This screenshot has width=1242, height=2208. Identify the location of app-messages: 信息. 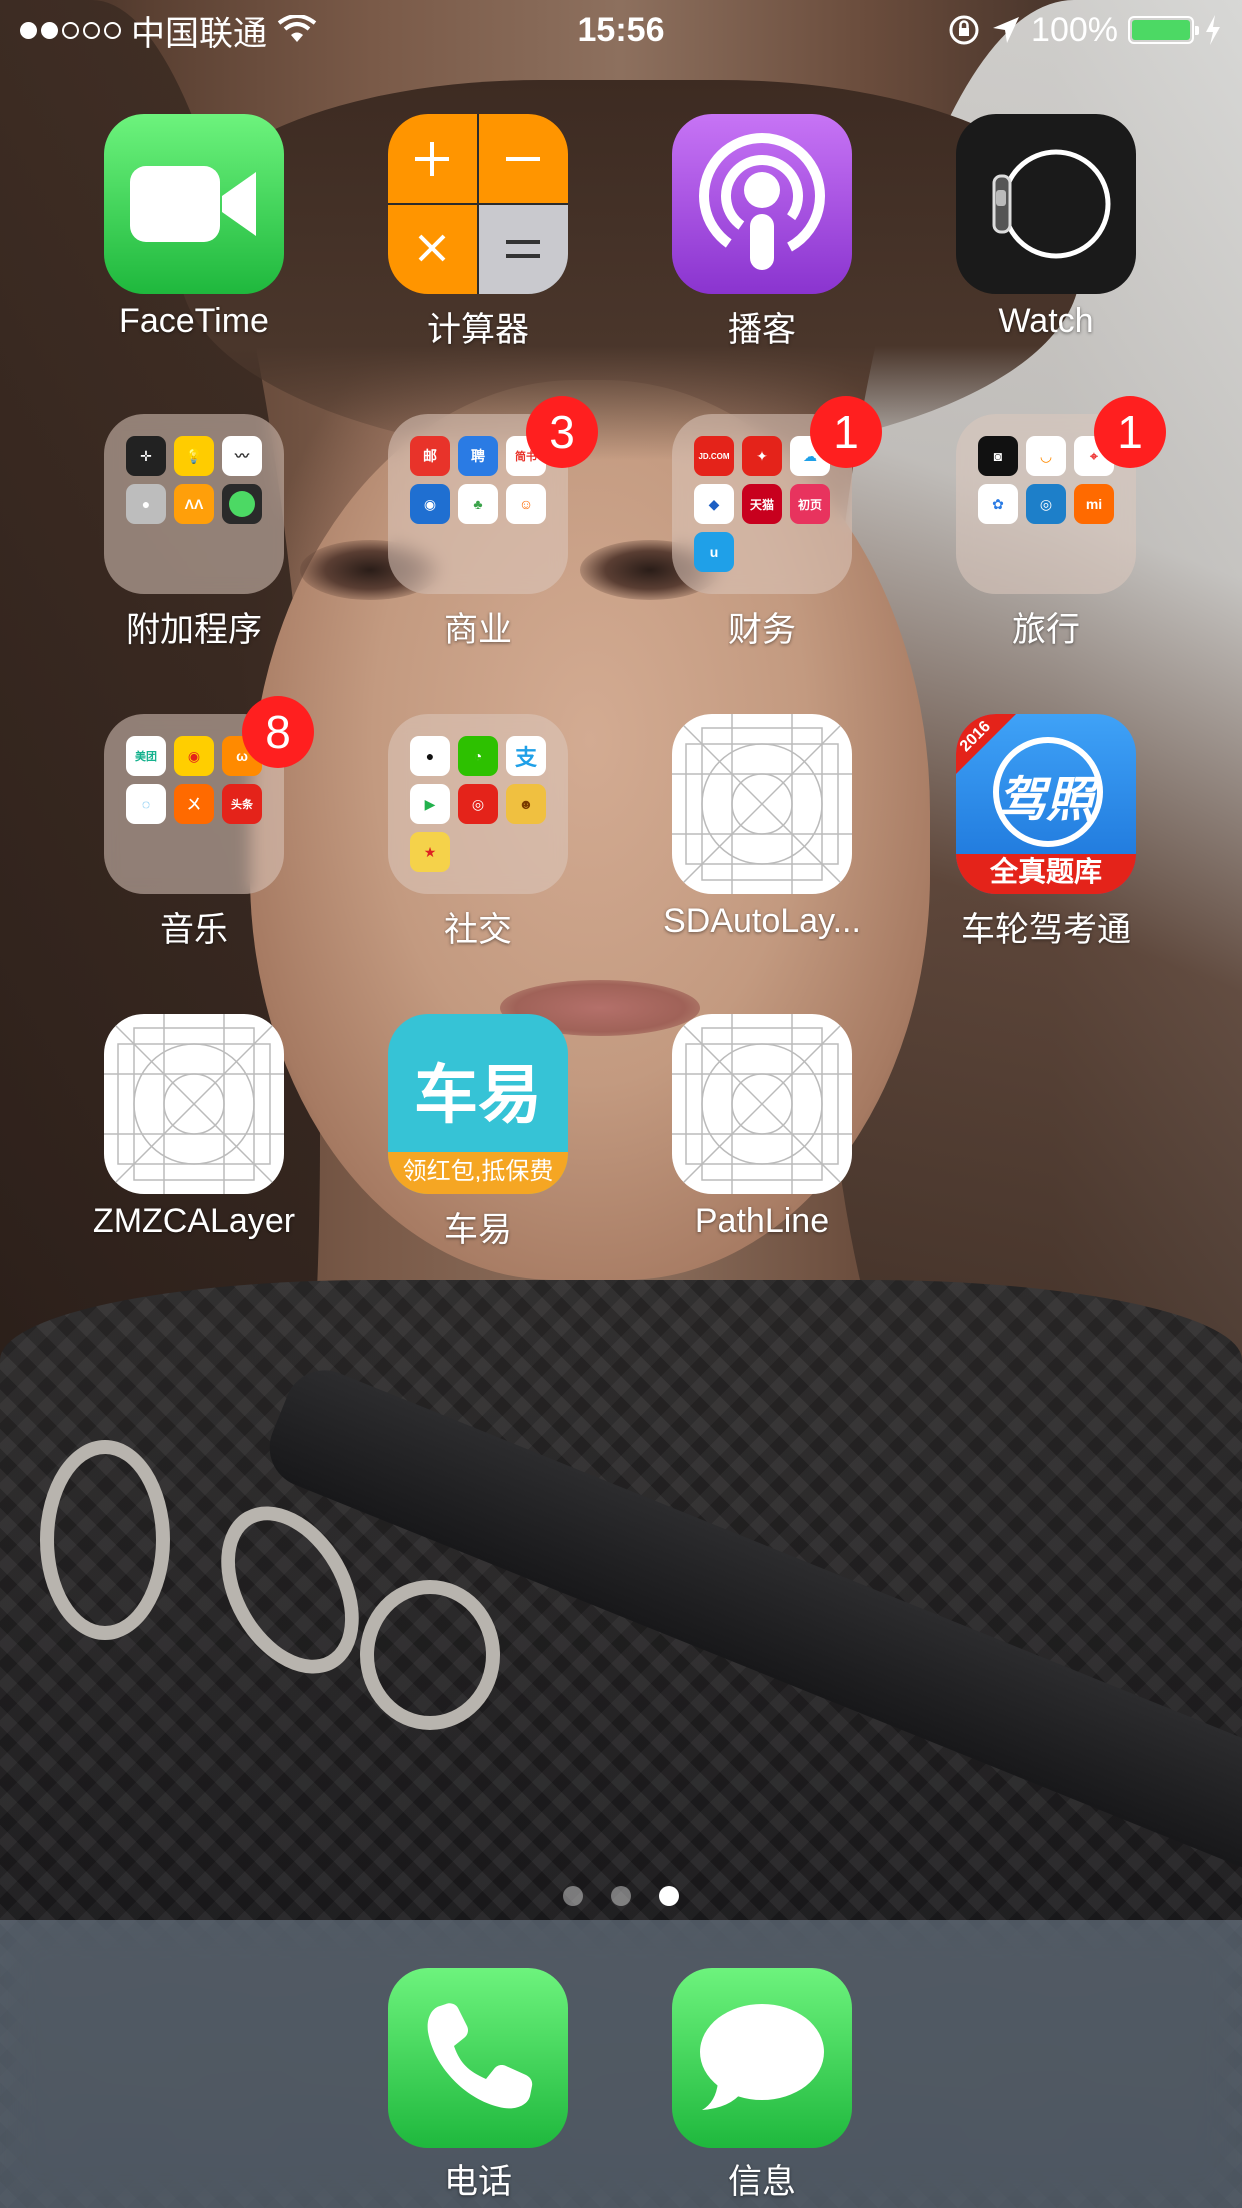
(762, 2085).